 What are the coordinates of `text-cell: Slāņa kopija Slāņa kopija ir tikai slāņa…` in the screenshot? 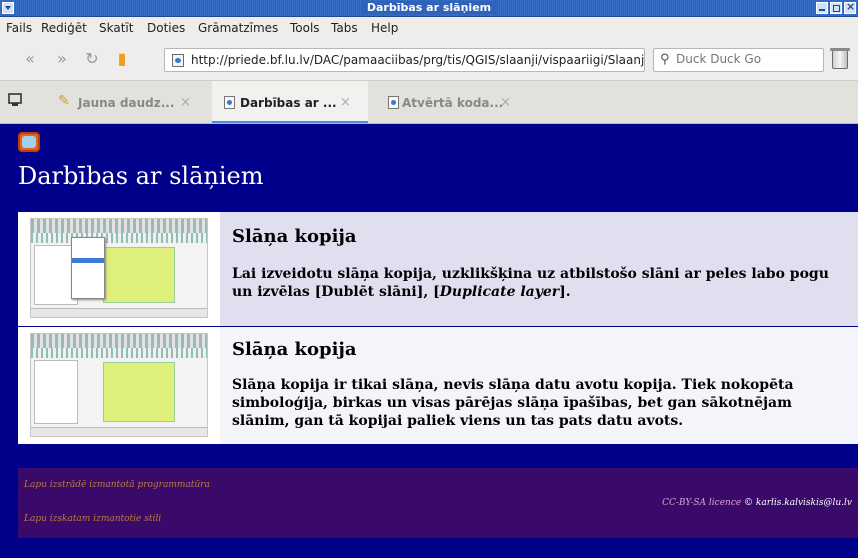 It's located at (540, 378).